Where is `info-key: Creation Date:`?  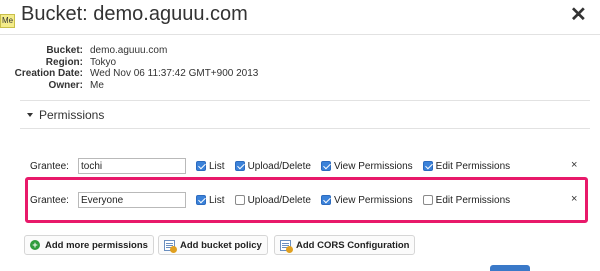
info-key: Creation Date: is located at coordinates (48, 73).